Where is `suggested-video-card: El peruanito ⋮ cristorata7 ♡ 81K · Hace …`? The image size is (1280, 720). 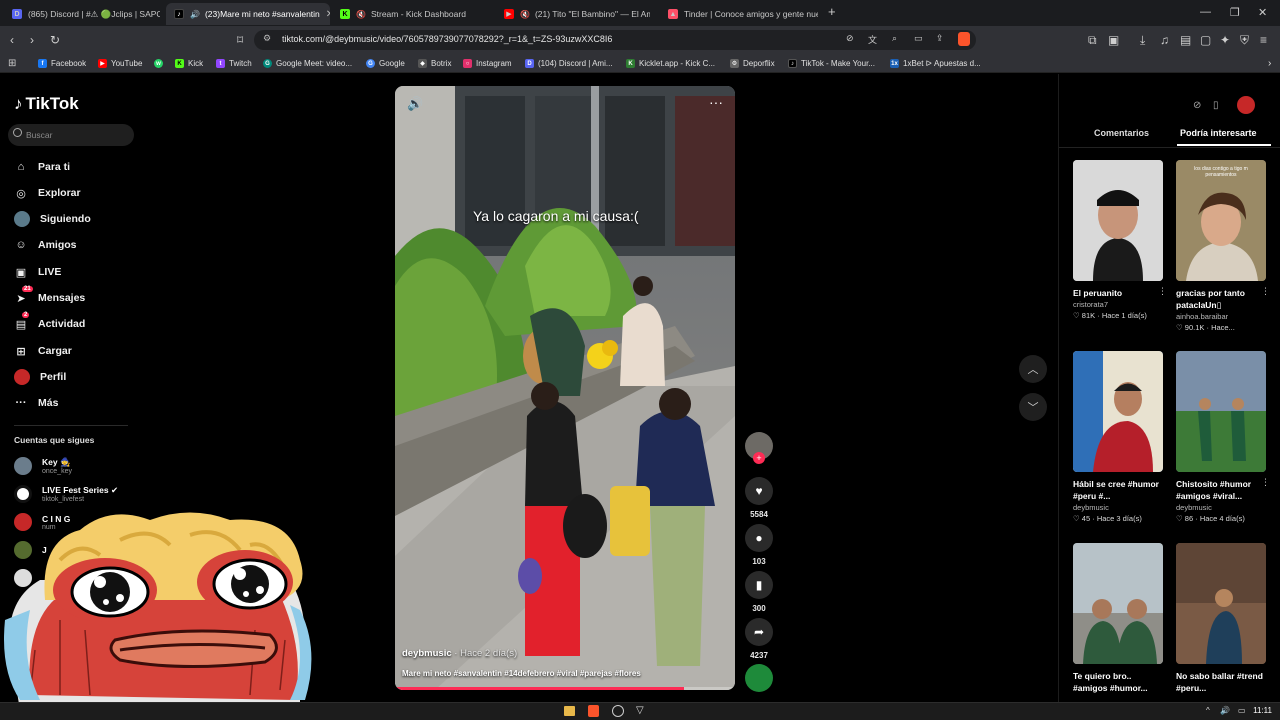 suggested-video-card: El peruanito ⋮ cristorata7 ♡ 81K · Hace … is located at coordinates (1120, 240).